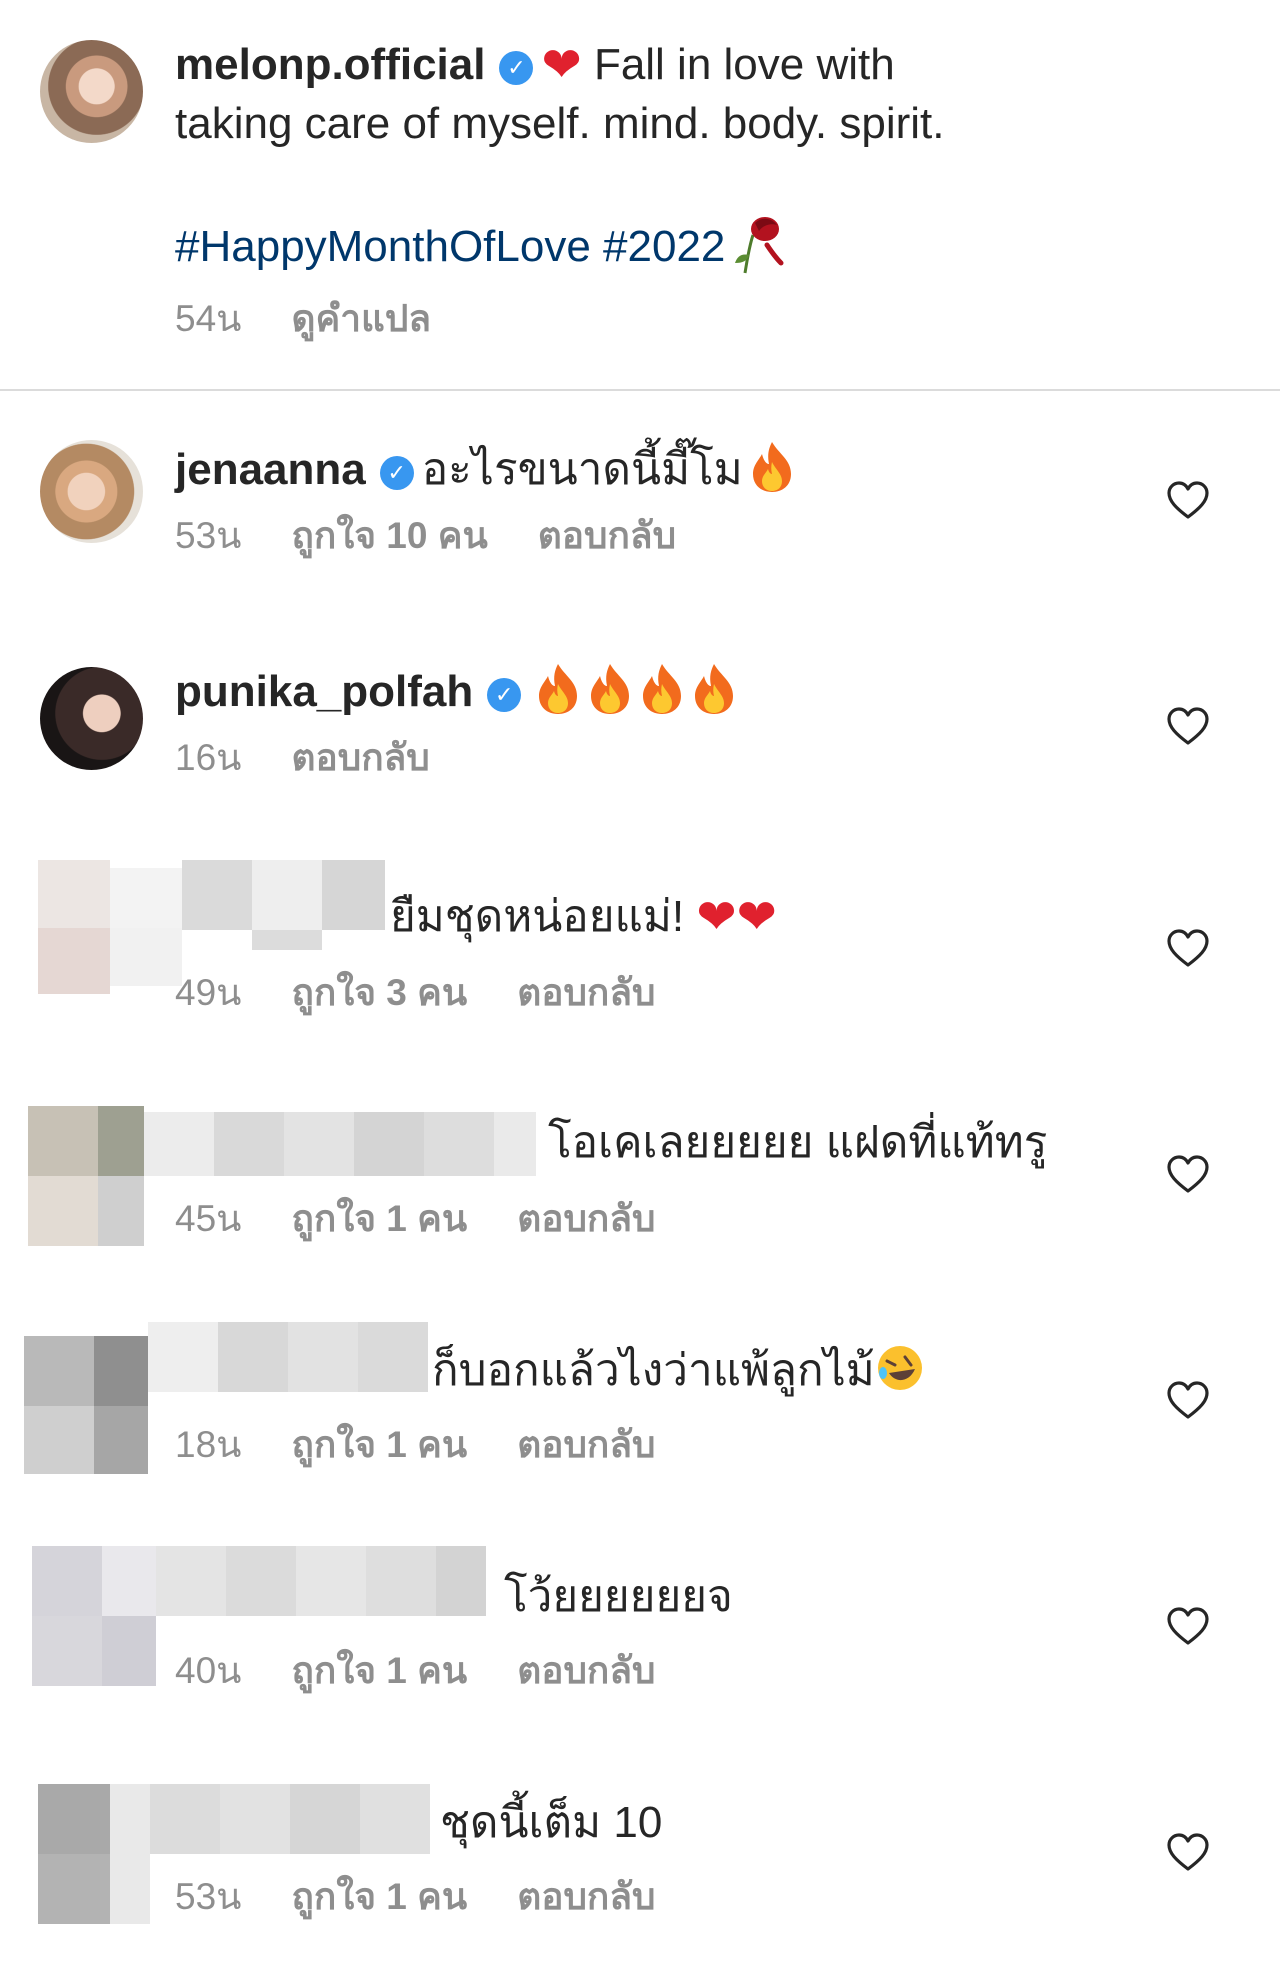 This screenshot has height=1961, width=1280. What do you see at coordinates (456, 758) in the screenshot?
I see `comment-meta: 16น ตอบกลับ` at bounding box center [456, 758].